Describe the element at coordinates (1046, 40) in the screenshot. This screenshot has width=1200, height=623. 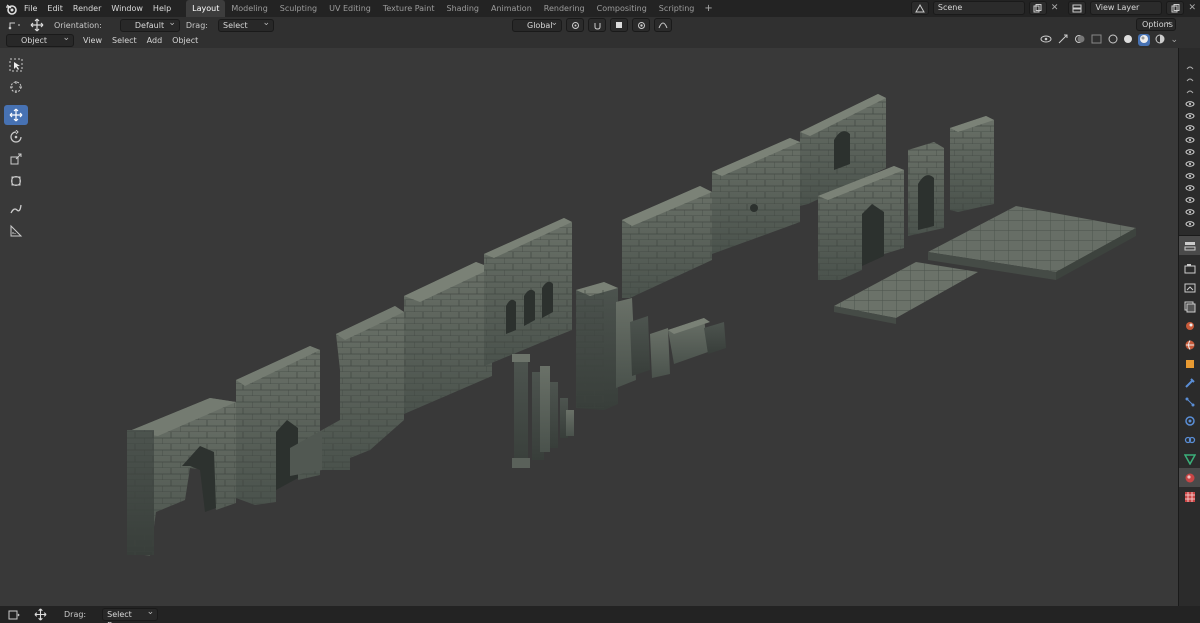
I see `visibility-icon` at that location.